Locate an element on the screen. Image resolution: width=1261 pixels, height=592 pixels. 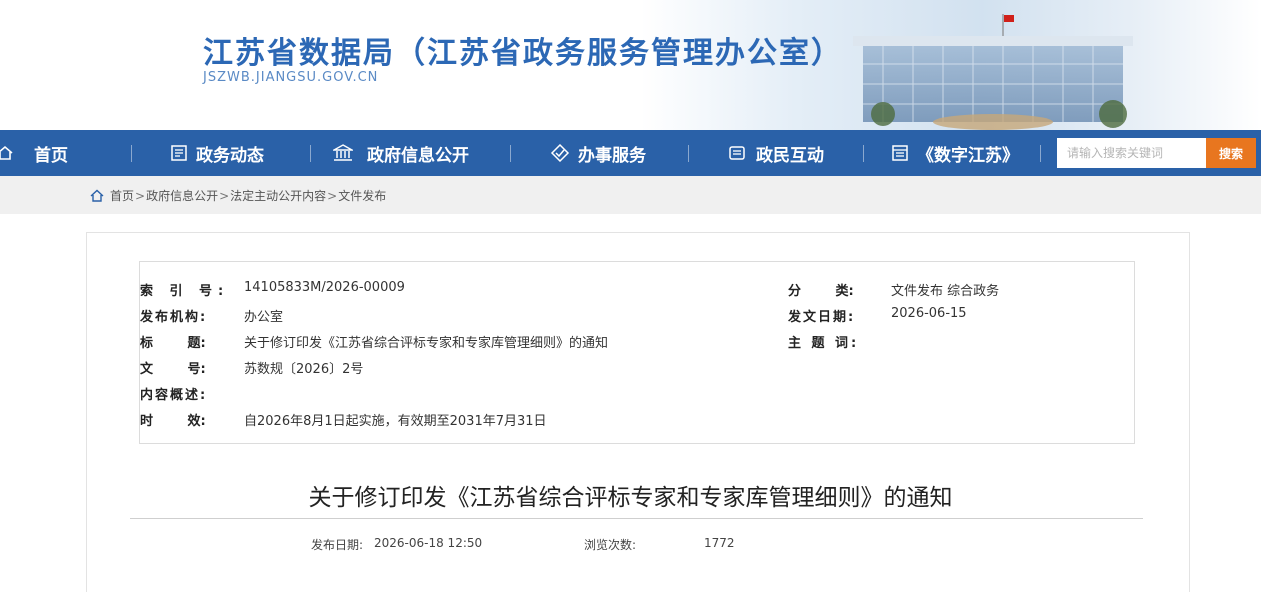
breadcrumb: 首页 > 政府信息公开 > 法定主动公开内容 > 文件发布 is located at coordinates (238, 195).